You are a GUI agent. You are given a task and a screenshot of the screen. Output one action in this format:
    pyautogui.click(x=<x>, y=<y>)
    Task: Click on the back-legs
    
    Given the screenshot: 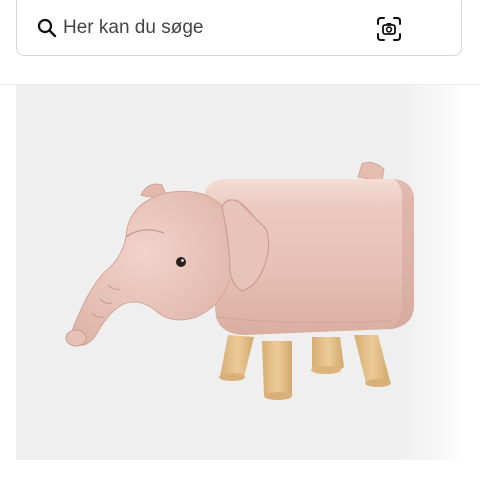 What is the action you would take?
    pyautogui.click(x=327, y=355)
    